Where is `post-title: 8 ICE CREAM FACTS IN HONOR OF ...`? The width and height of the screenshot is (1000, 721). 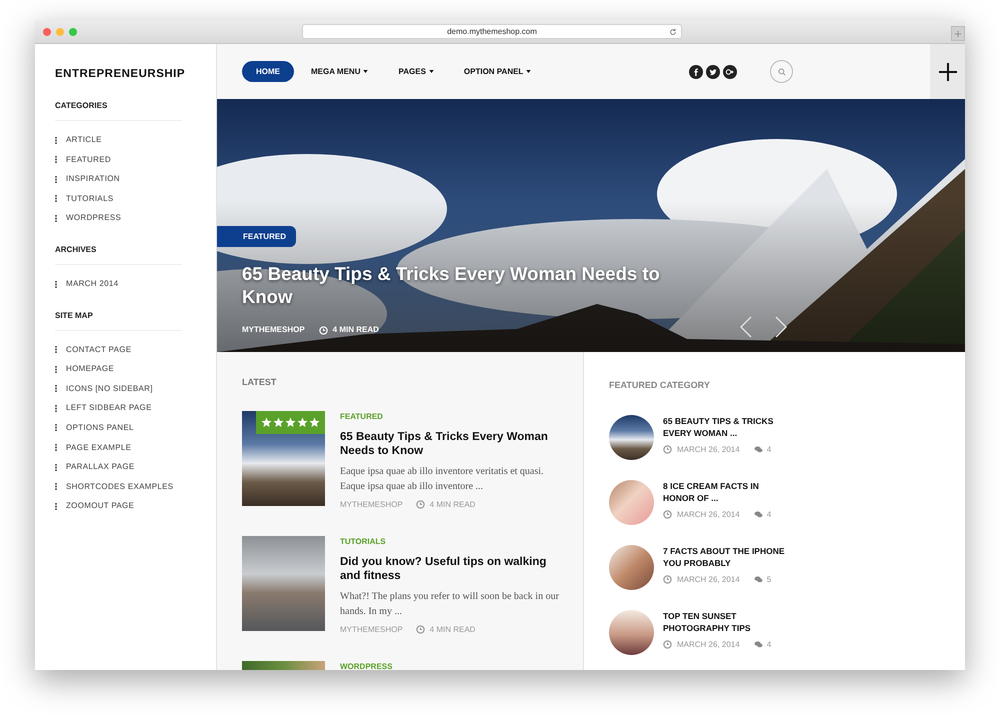 post-title: 8 ICE CREAM FACTS IN HONOR OF ... is located at coordinates (726, 492).